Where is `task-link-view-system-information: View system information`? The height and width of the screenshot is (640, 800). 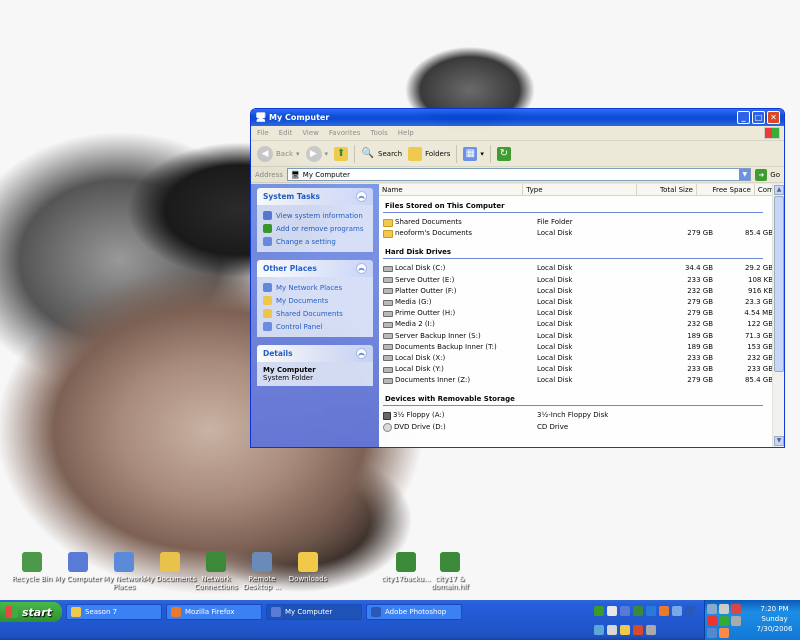 task-link-view-system-information: View system information is located at coordinates (315, 215).